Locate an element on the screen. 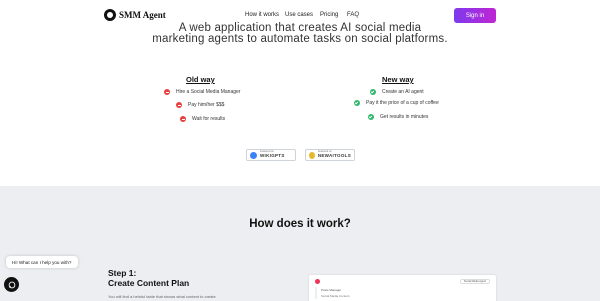  old-way-item: Pay him/her $$$ is located at coordinates (200, 105).